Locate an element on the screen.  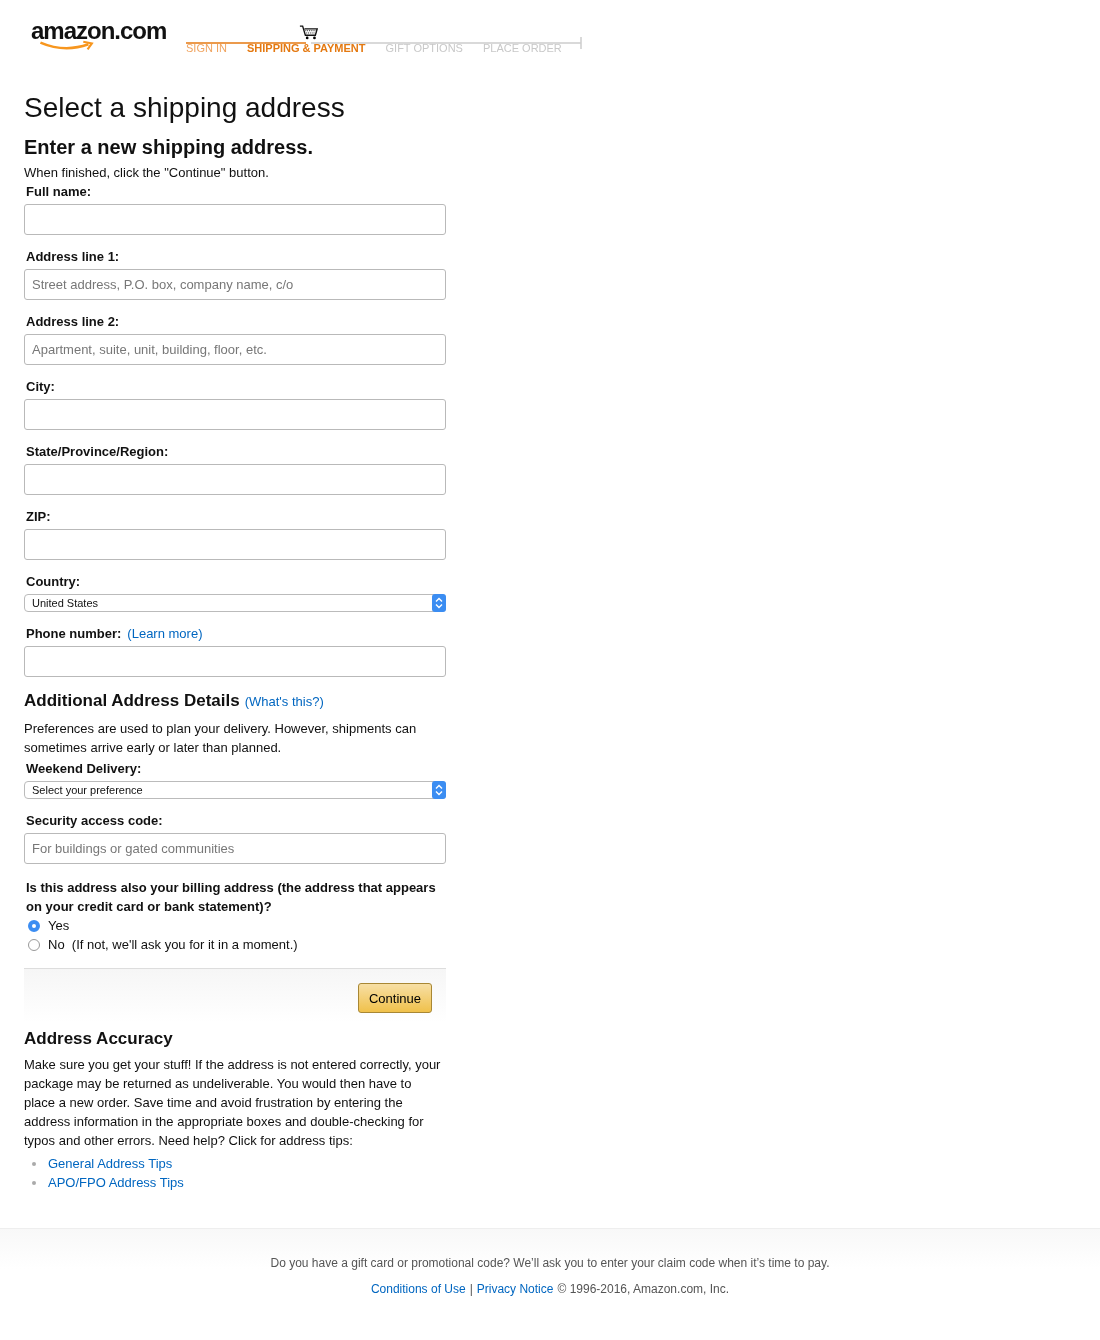
field-label: Address line 1: is located at coordinates (73, 256).